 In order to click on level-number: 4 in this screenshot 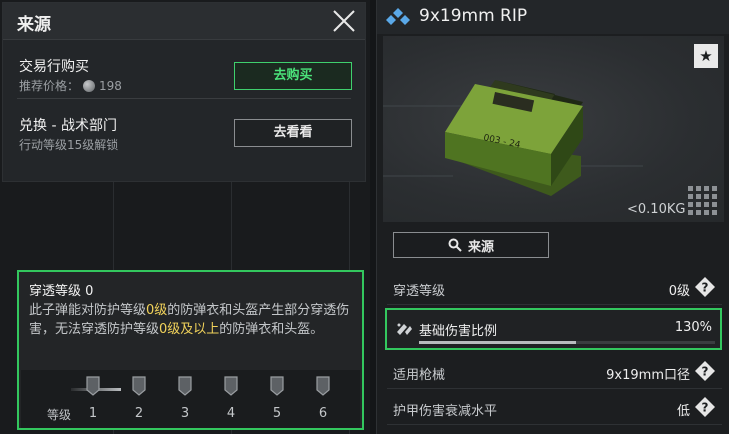, I will do `click(231, 413)`.